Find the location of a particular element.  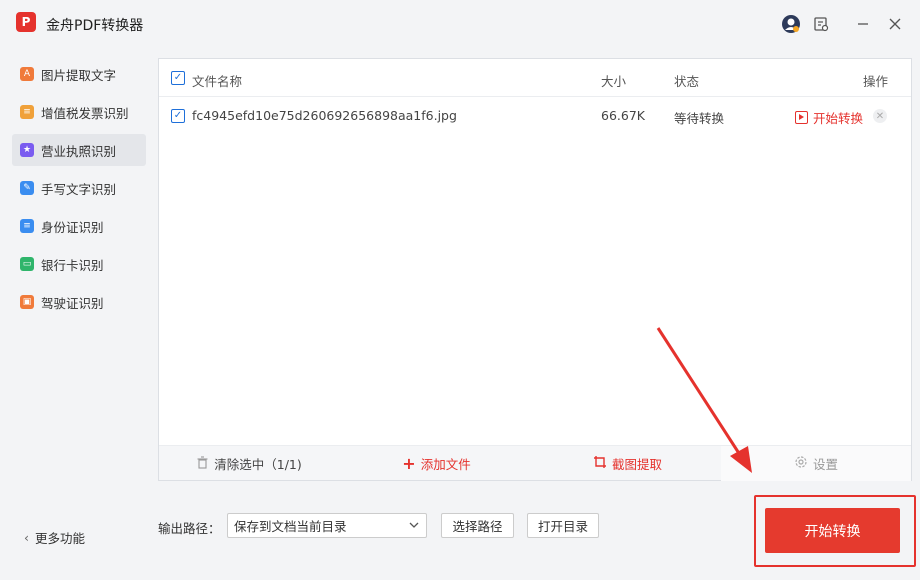

row-start-convert-button: 开始转换 is located at coordinates (829, 117).